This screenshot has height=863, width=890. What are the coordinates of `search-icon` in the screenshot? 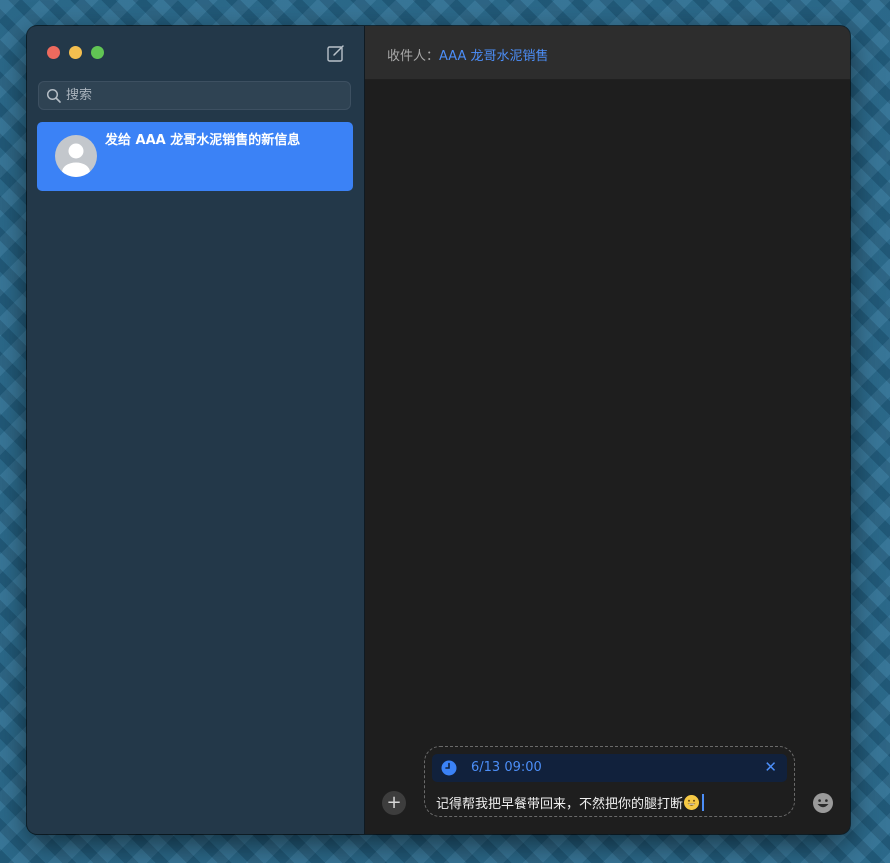 It's located at (54, 96).